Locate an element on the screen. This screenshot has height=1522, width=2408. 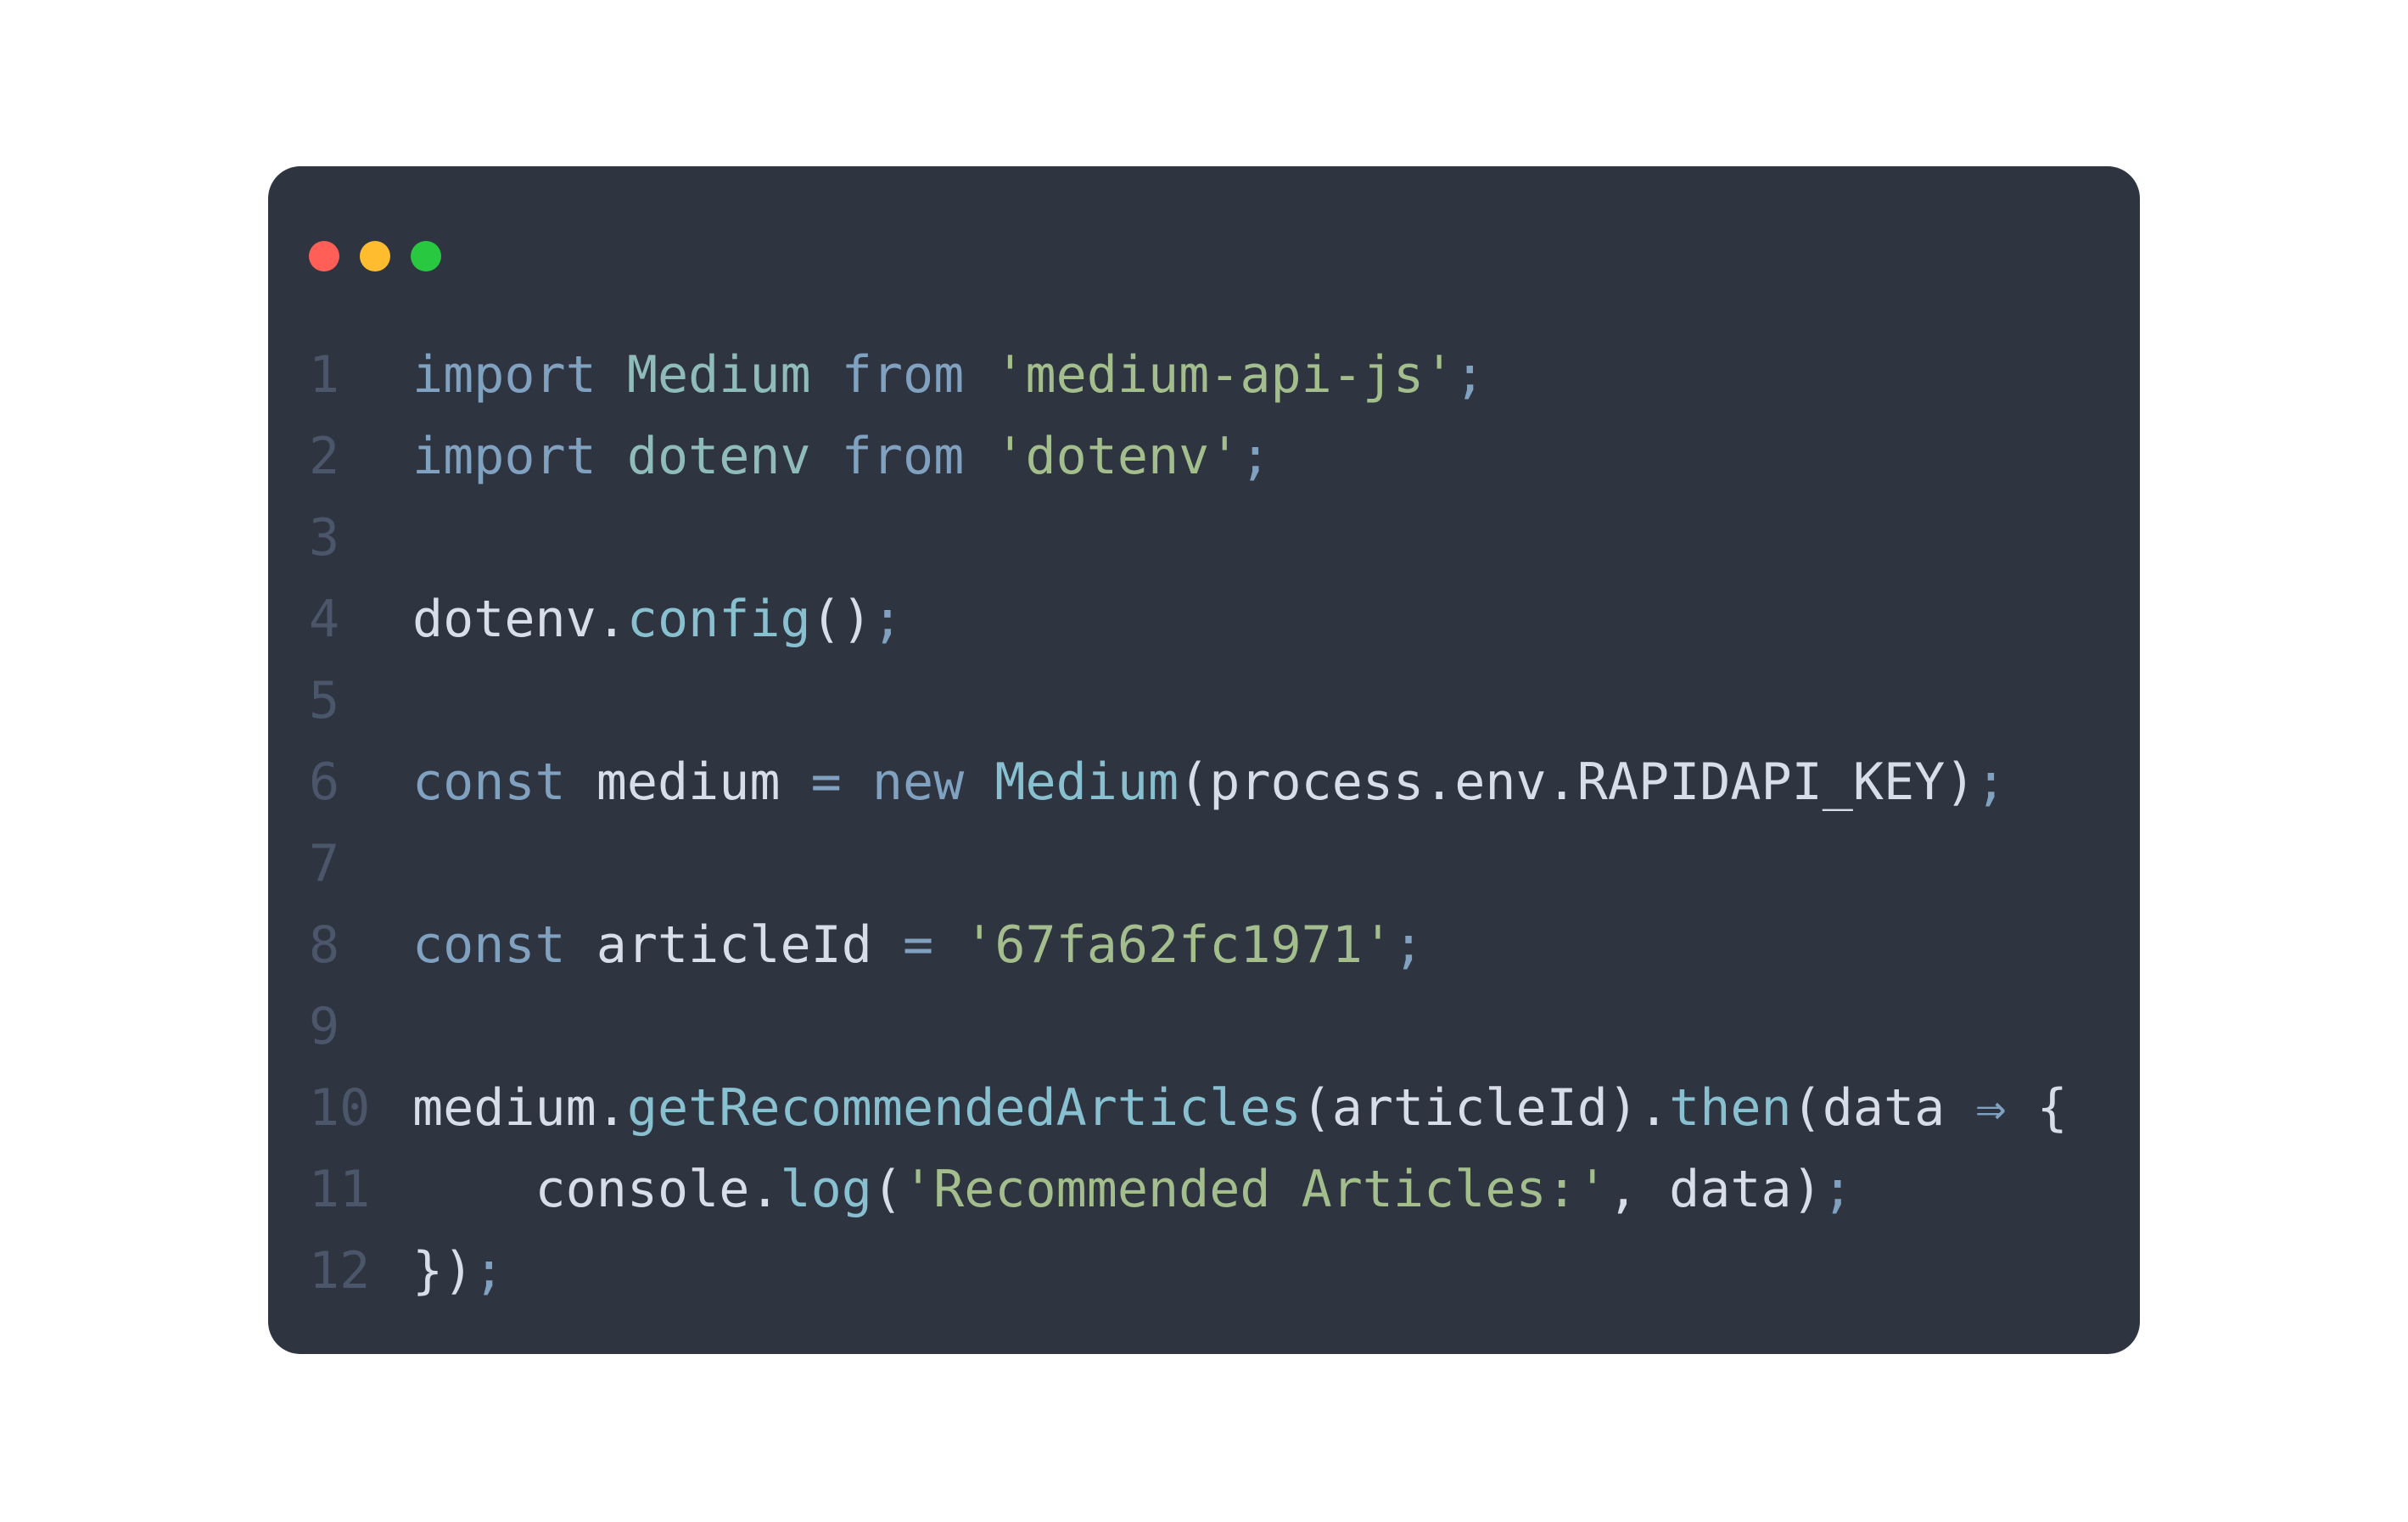
line-number: 1 is located at coordinates (324, 375).